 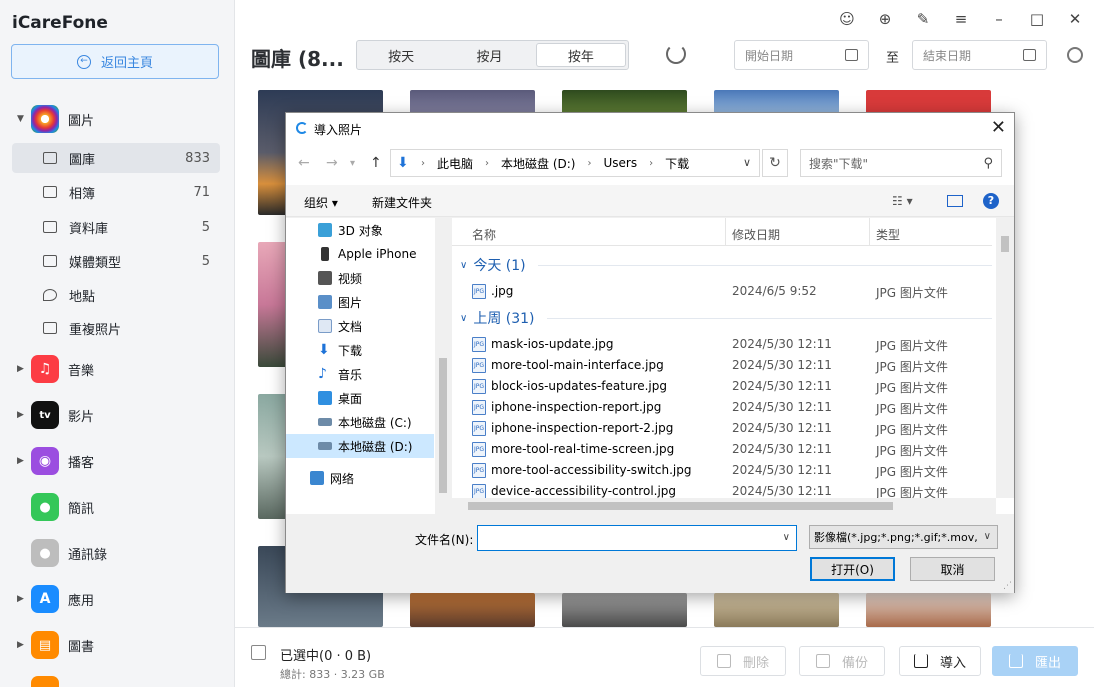 What do you see at coordinates (455, 163) in the screenshot?
I see `breadcrumb-this-pc: 此电脑` at bounding box center [455, 163].